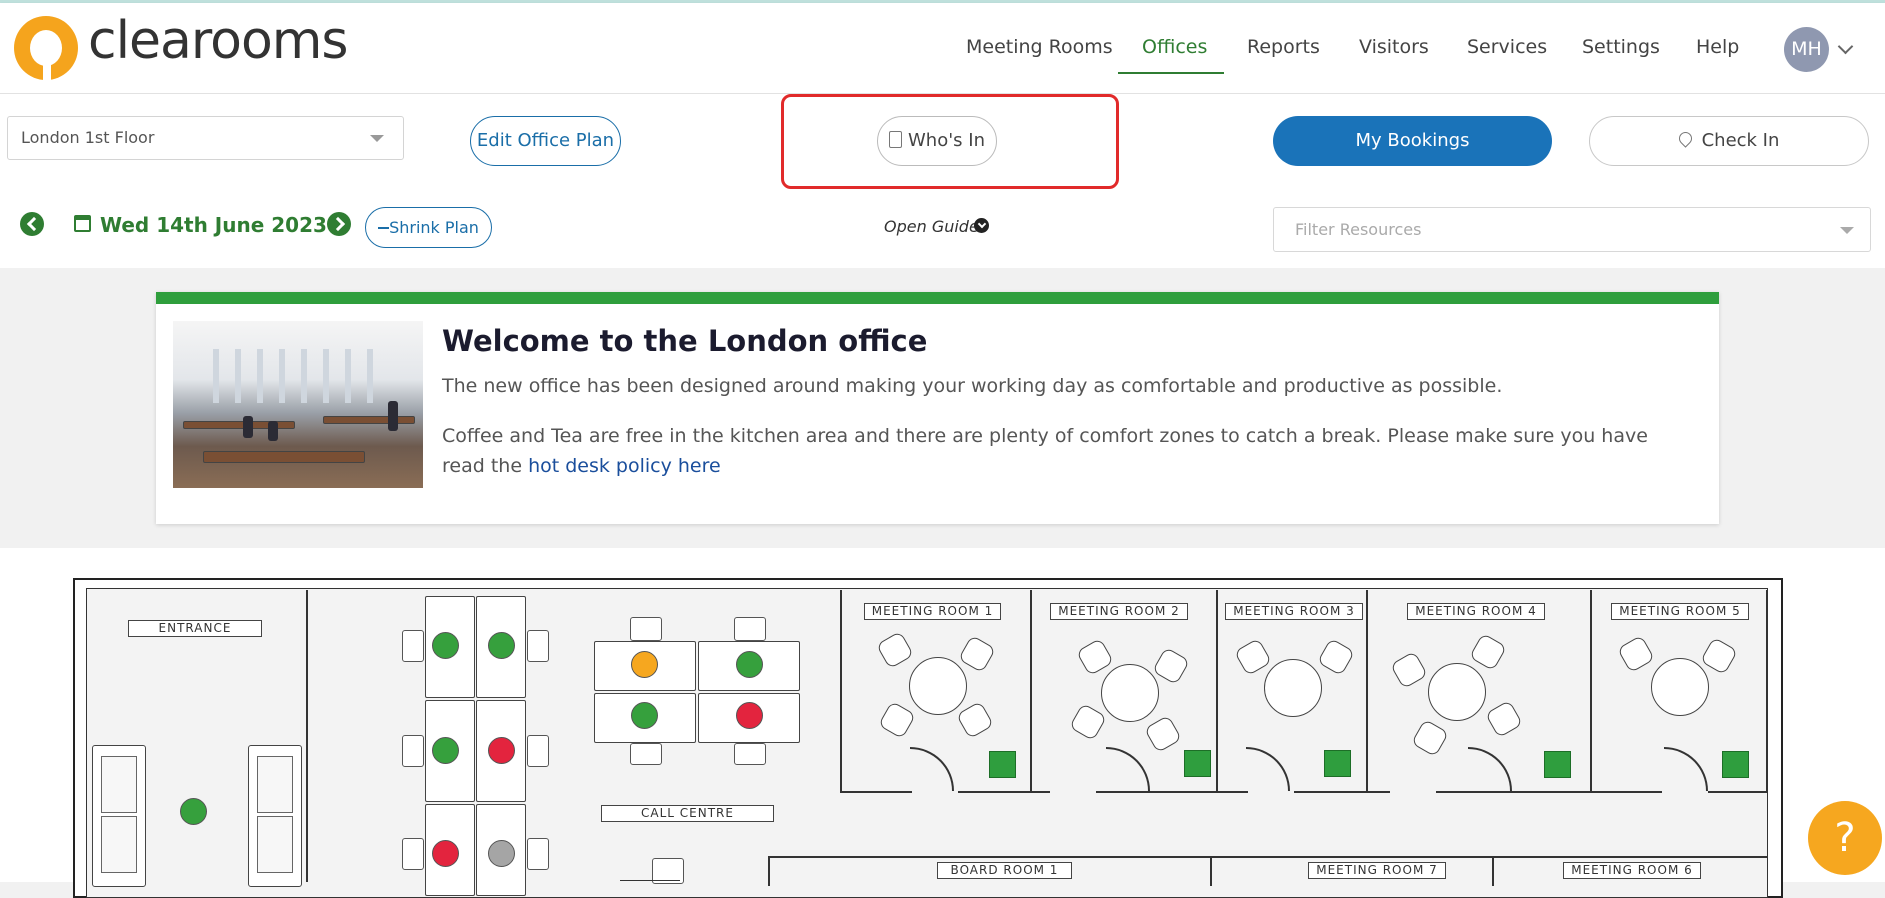  I want to click on nav-visitors: Visitors, so click(1394, 47).